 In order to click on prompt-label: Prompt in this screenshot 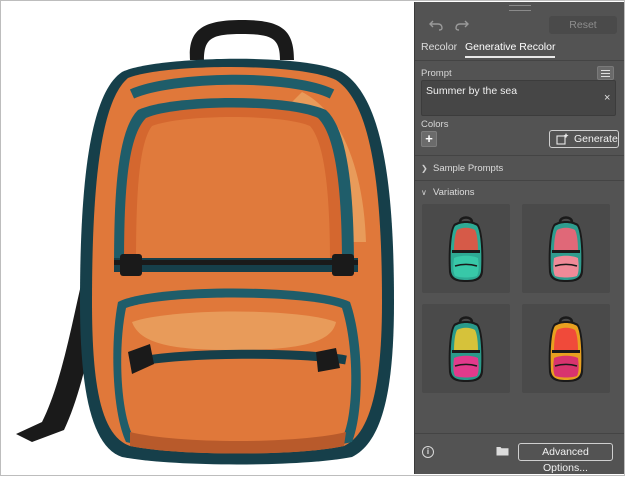, I will do `click(436, 73)`.